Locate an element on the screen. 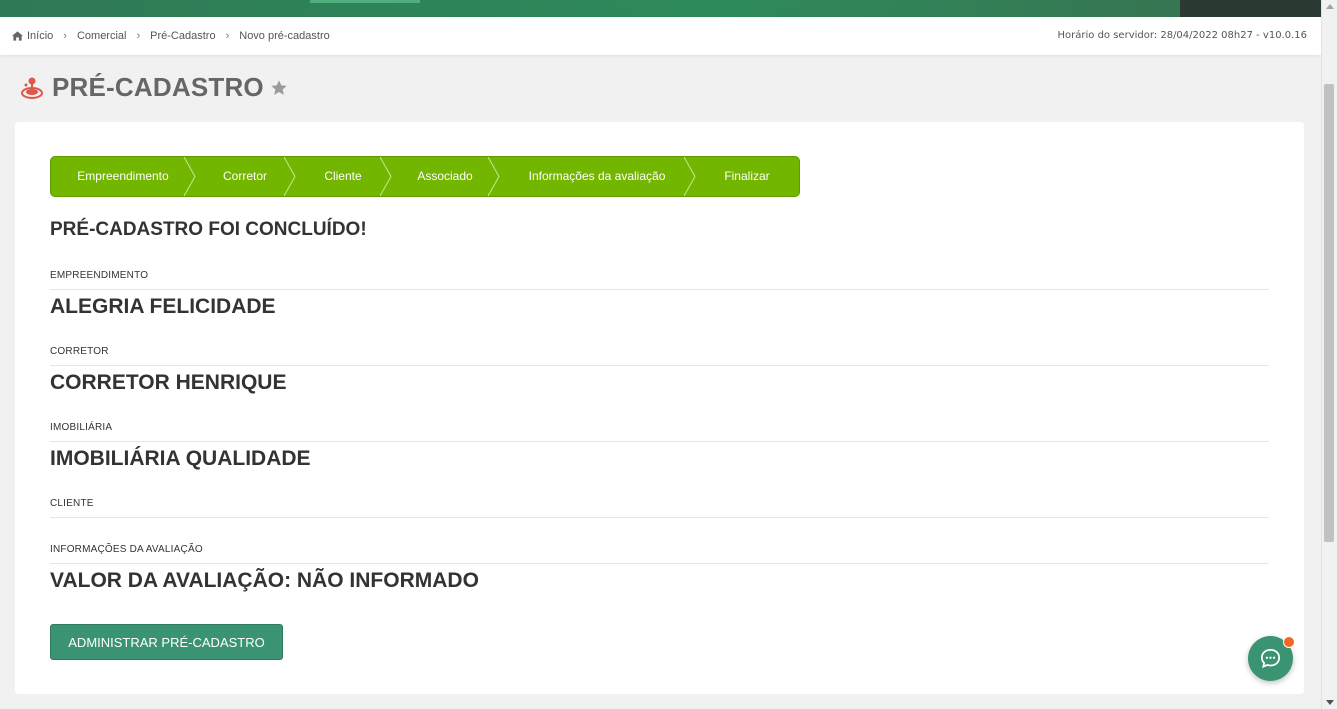 This screenshot has width=1337, height=709. breadcrumb-inicio: Início is located at coordinates (40, 36).